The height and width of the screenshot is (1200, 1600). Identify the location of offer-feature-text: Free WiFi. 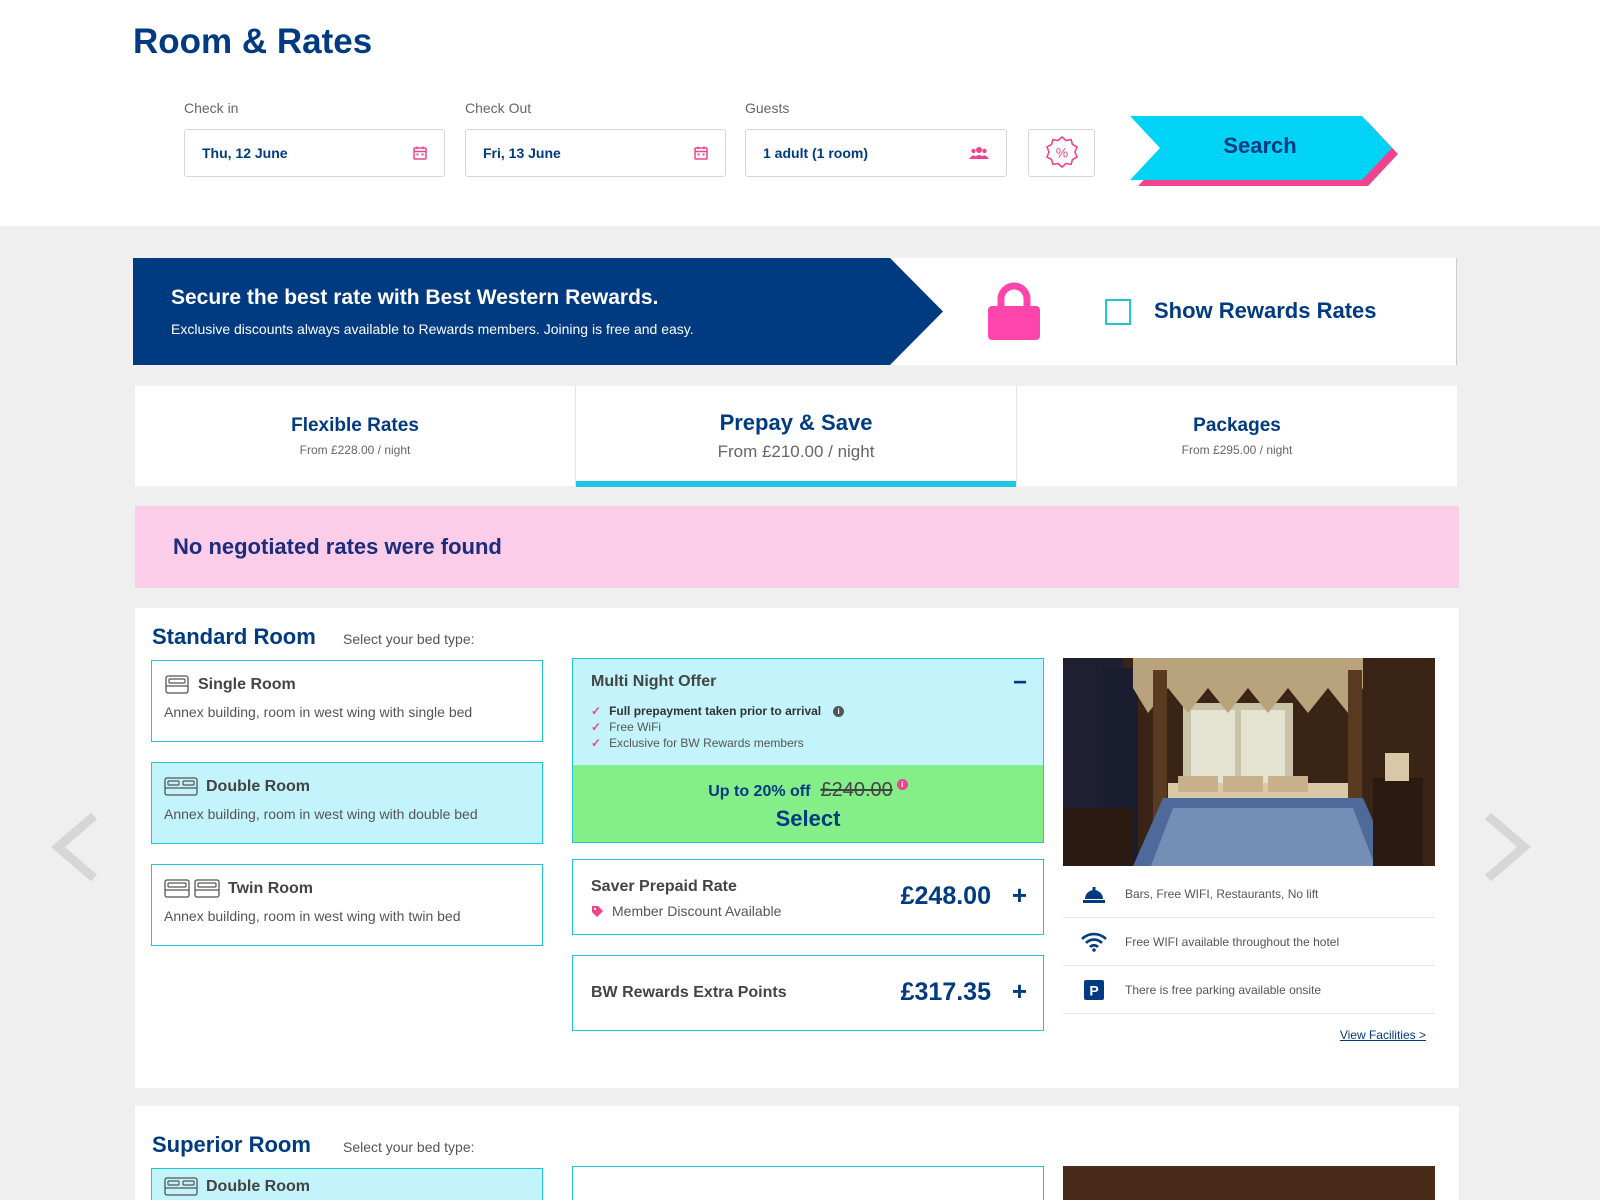
(635, 727).